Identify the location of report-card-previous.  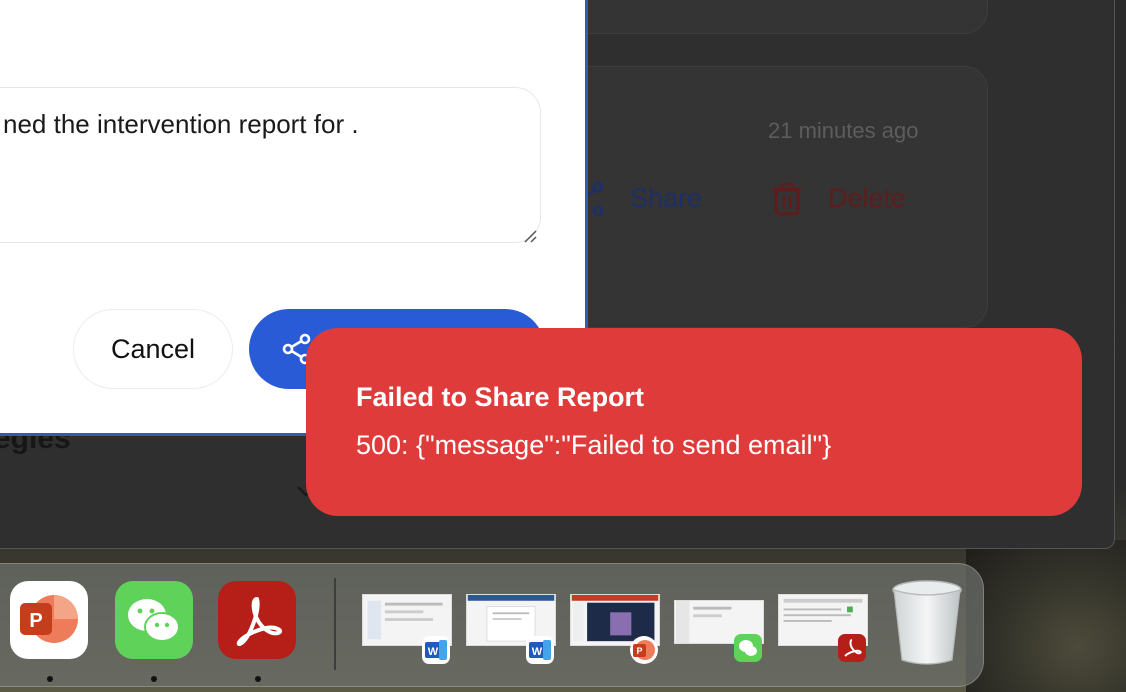
(774, 17).